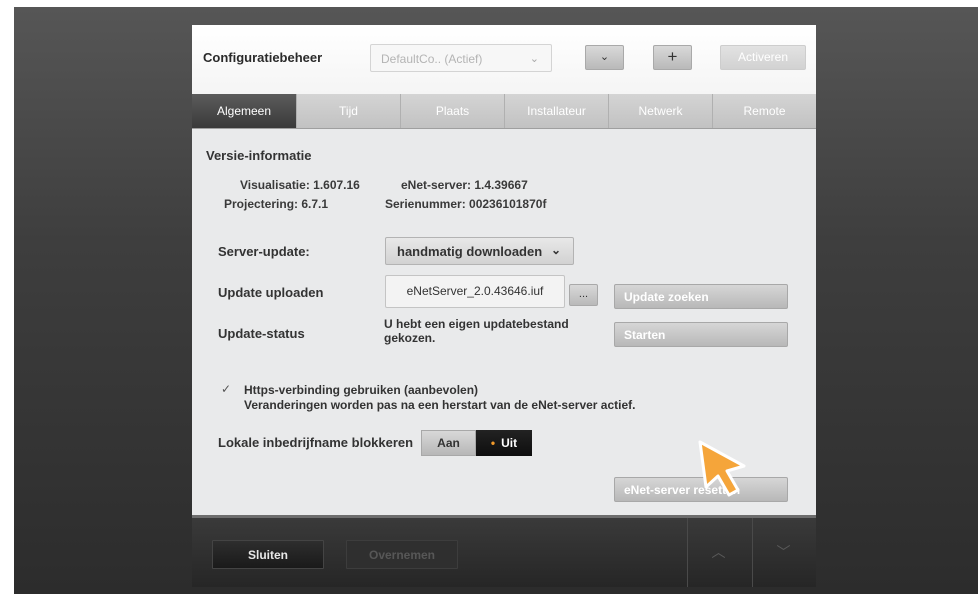 This screenshot has width=978, height=594. Describe the element at coordinates (764, 111) in the screenshot. I see `tab-remote: Remote` at that location.